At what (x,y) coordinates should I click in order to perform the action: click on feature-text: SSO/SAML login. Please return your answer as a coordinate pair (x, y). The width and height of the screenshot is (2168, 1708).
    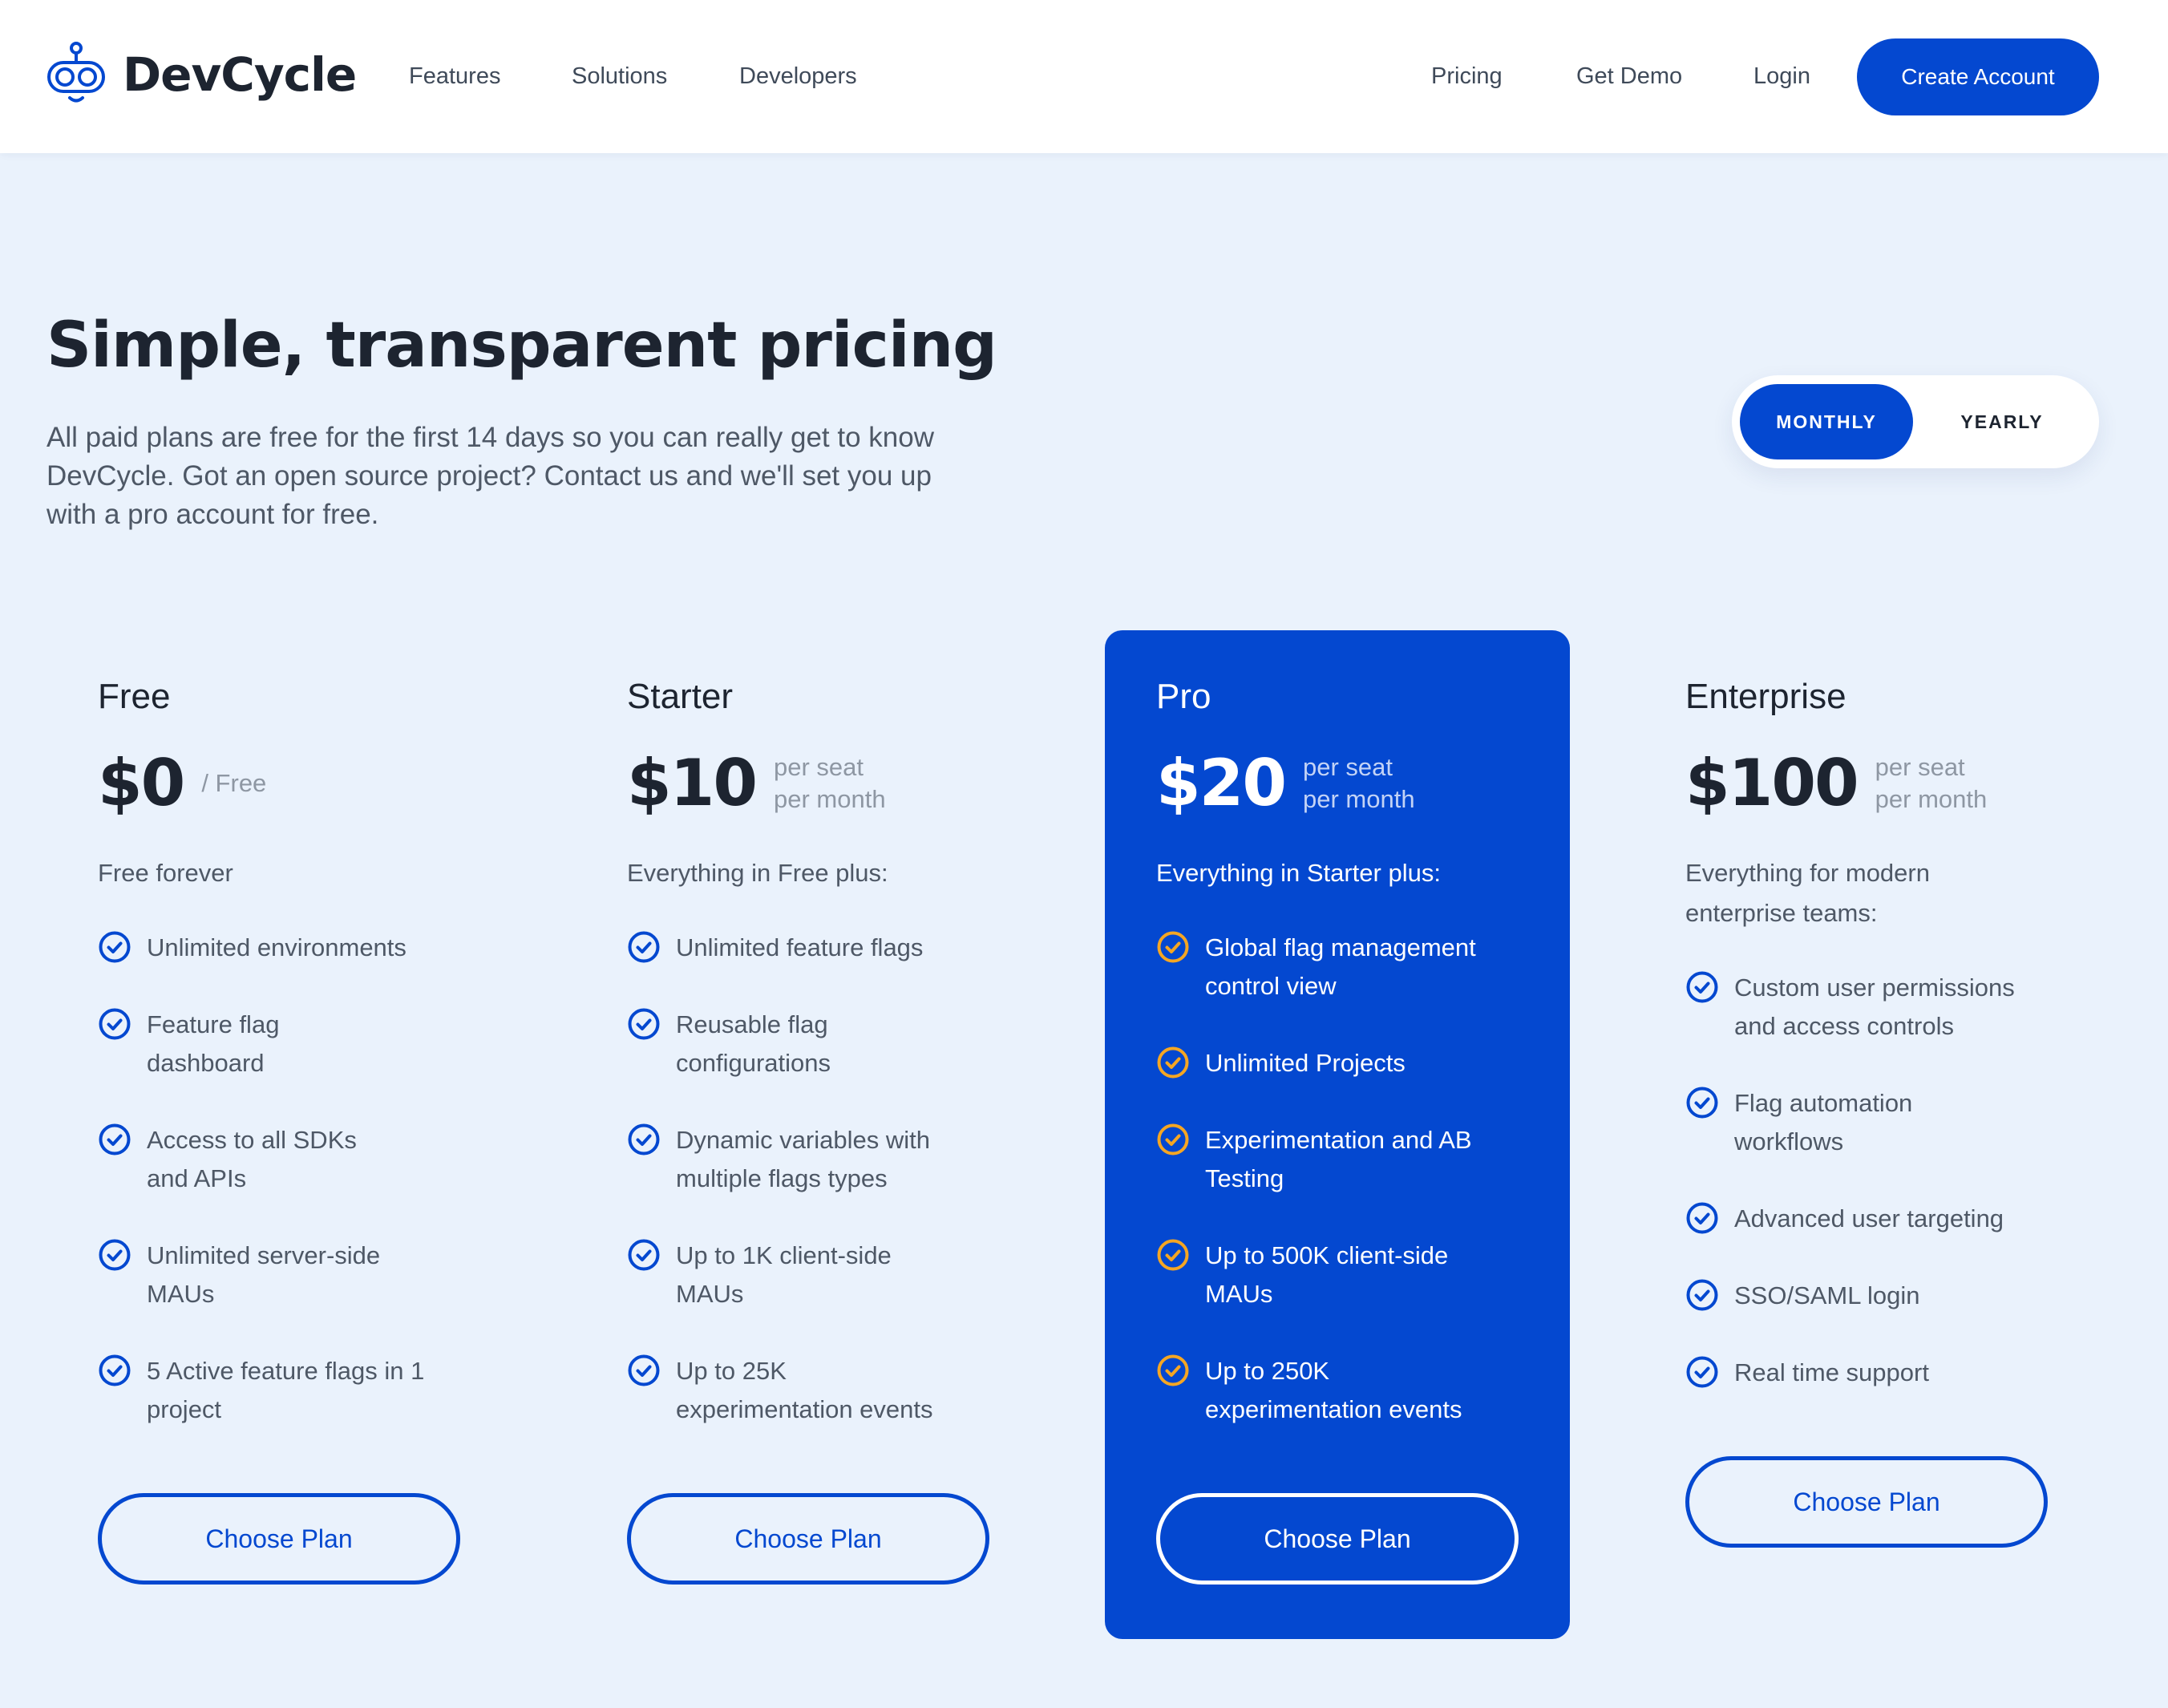
    Looking at the image, I should click on (1826, 1296).